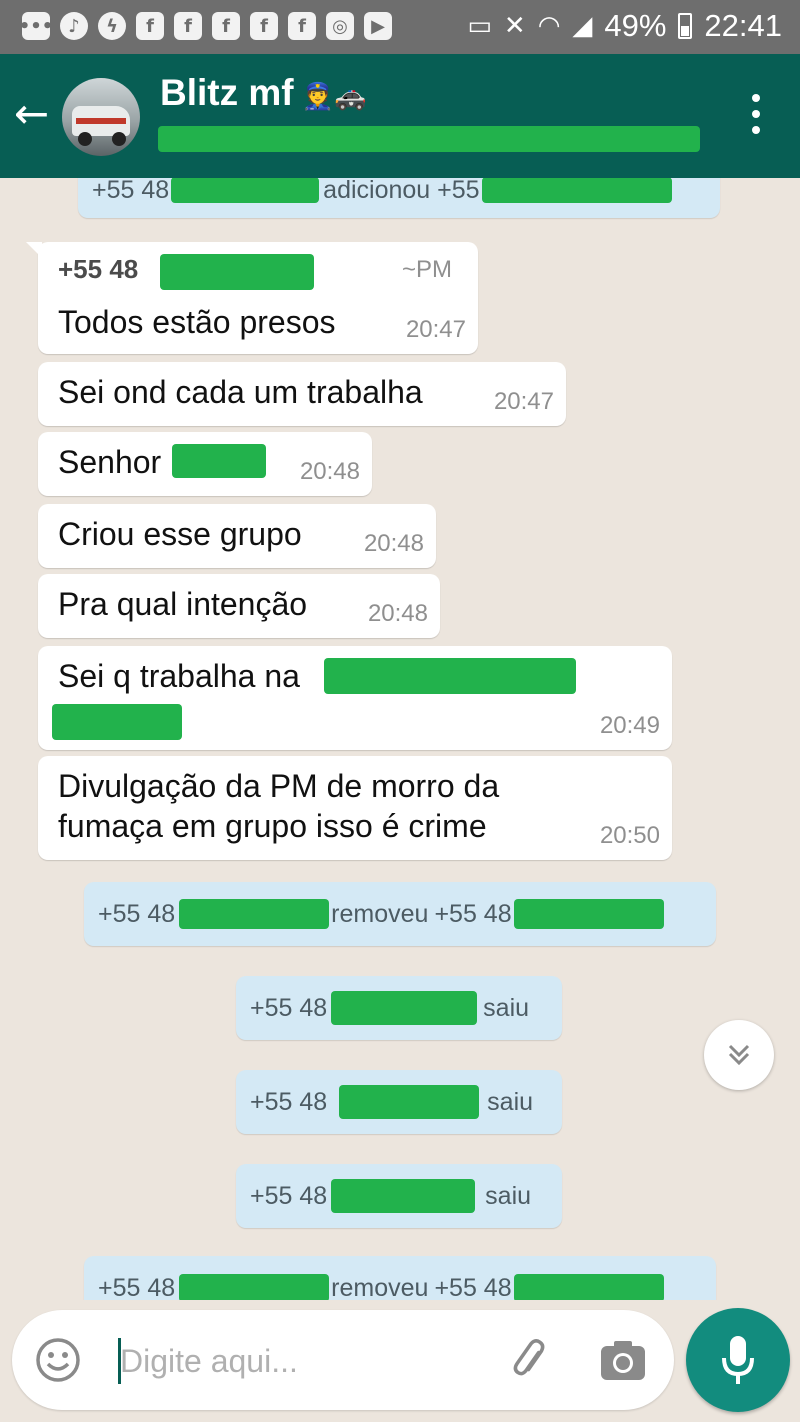 Image resolution: width=800 pixels, height=1422 pixels. What do you see at coordinates (743, 25) in the screenshot?
I see `clock: 22:41` at bounding box center [743, 25].